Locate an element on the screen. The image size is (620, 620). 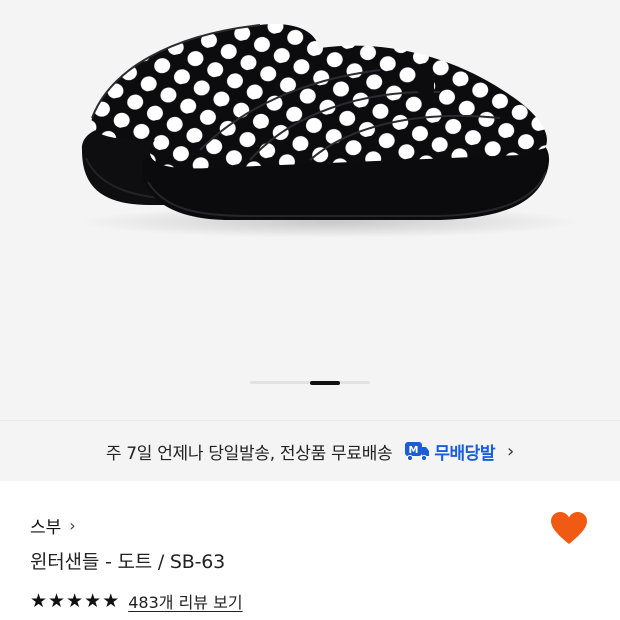
heart-icon is located at coordinates (569, 528).